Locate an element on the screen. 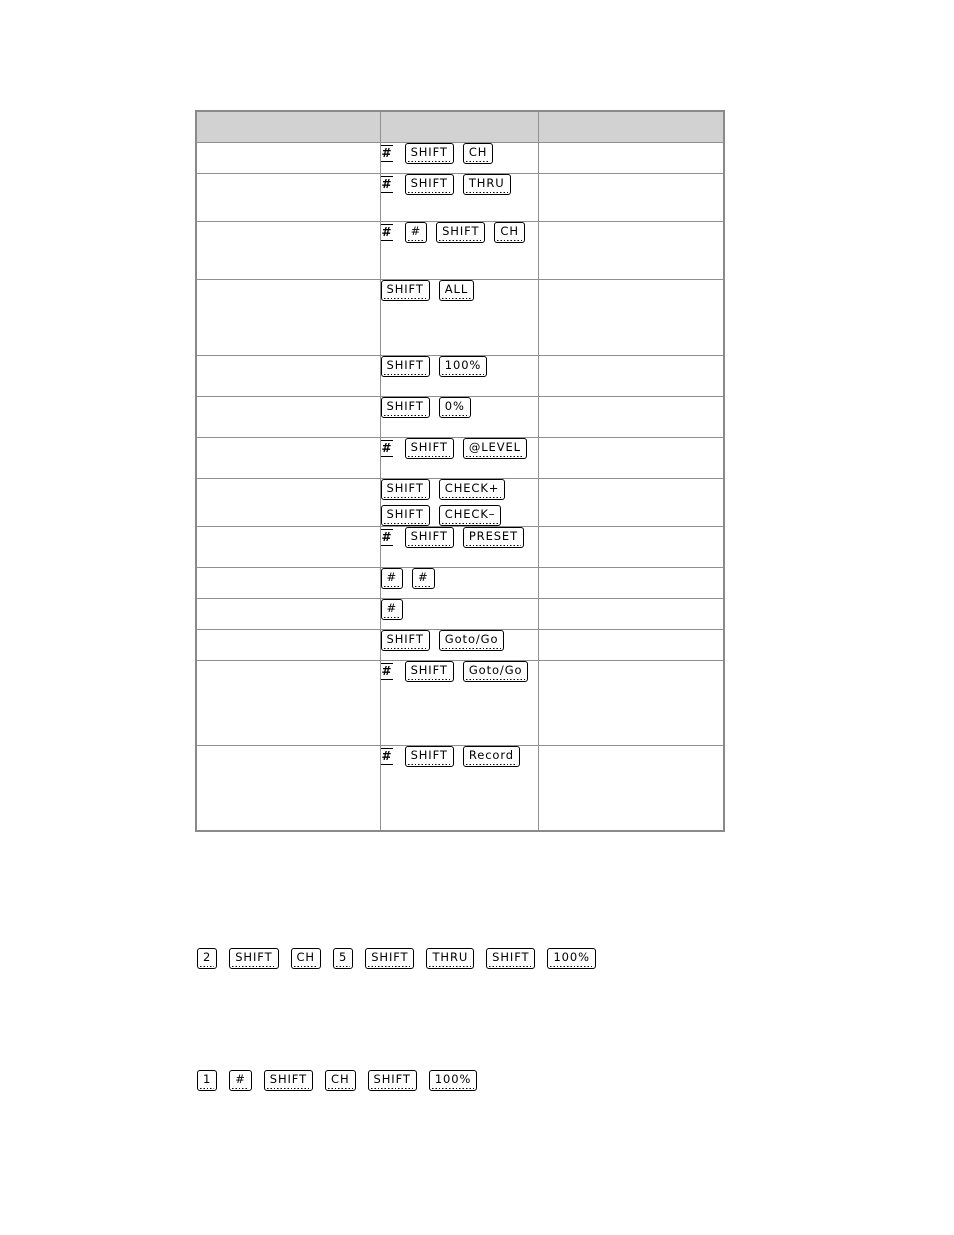 The height and width of the screenshot is (1235, 954). cell-key-sequence: # SHIFT THRU is located at coordinates (459, 197).